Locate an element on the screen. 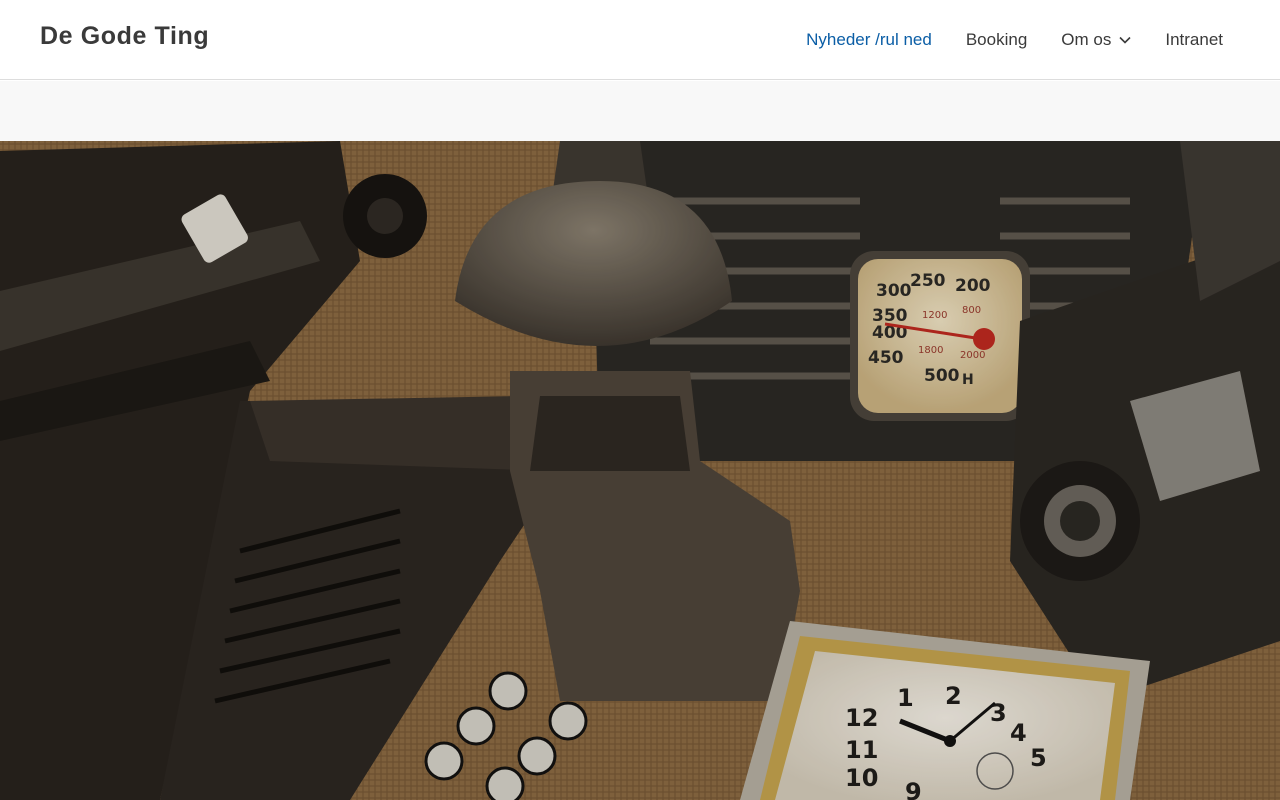 This screenshot has height=800, width=1280. site-title: De Gode Ting is located at coordinates (124, 36).